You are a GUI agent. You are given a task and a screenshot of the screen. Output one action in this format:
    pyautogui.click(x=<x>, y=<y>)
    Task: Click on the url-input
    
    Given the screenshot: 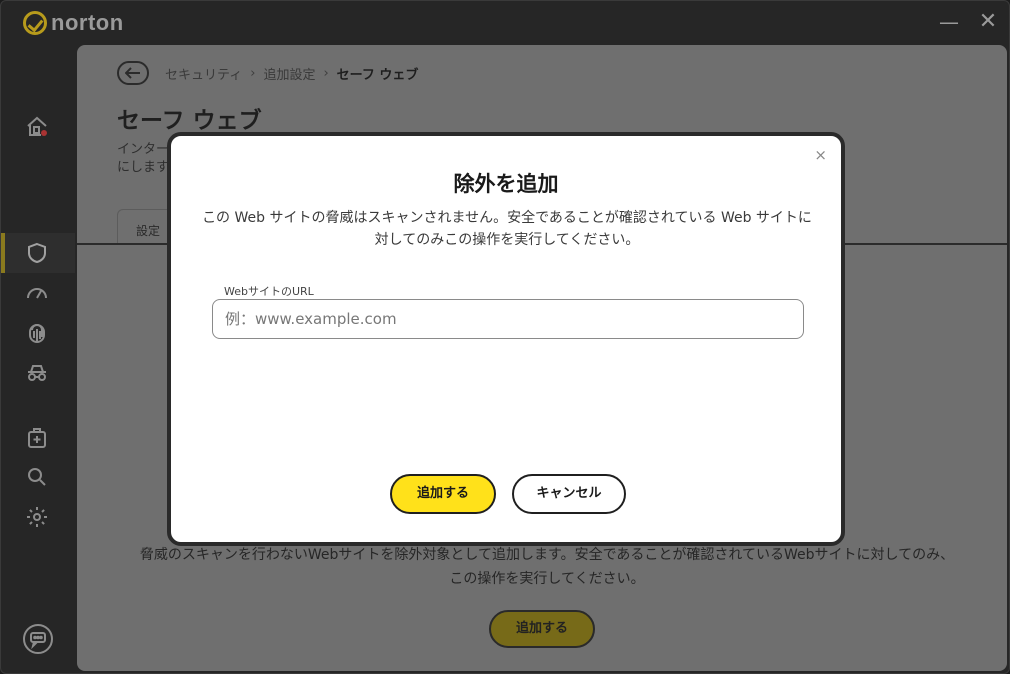 What is the action you would take?
    pyautogui.click(x=508, y=319)
    